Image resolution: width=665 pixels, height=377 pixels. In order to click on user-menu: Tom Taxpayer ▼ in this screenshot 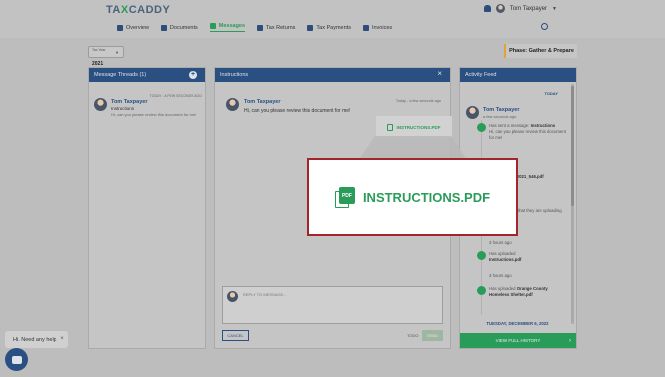, I will do `click(520, 8)`.